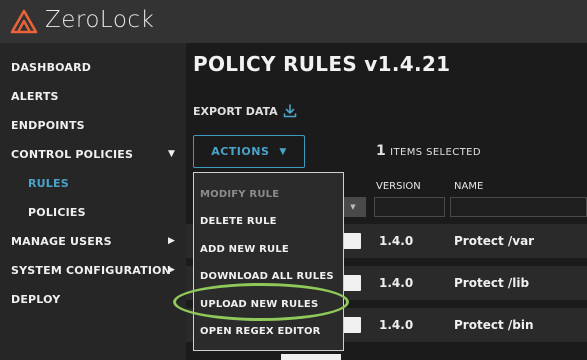 This screenshot has width=587, height=360. I want to click on row-name: Protect /bin, so click(494, 325).